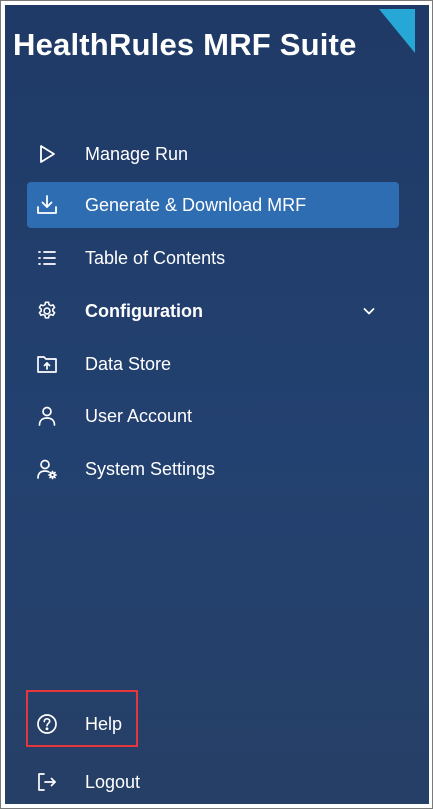 The image size is (433, 809). I want to click on user-gear-icon, so click(47, 469).